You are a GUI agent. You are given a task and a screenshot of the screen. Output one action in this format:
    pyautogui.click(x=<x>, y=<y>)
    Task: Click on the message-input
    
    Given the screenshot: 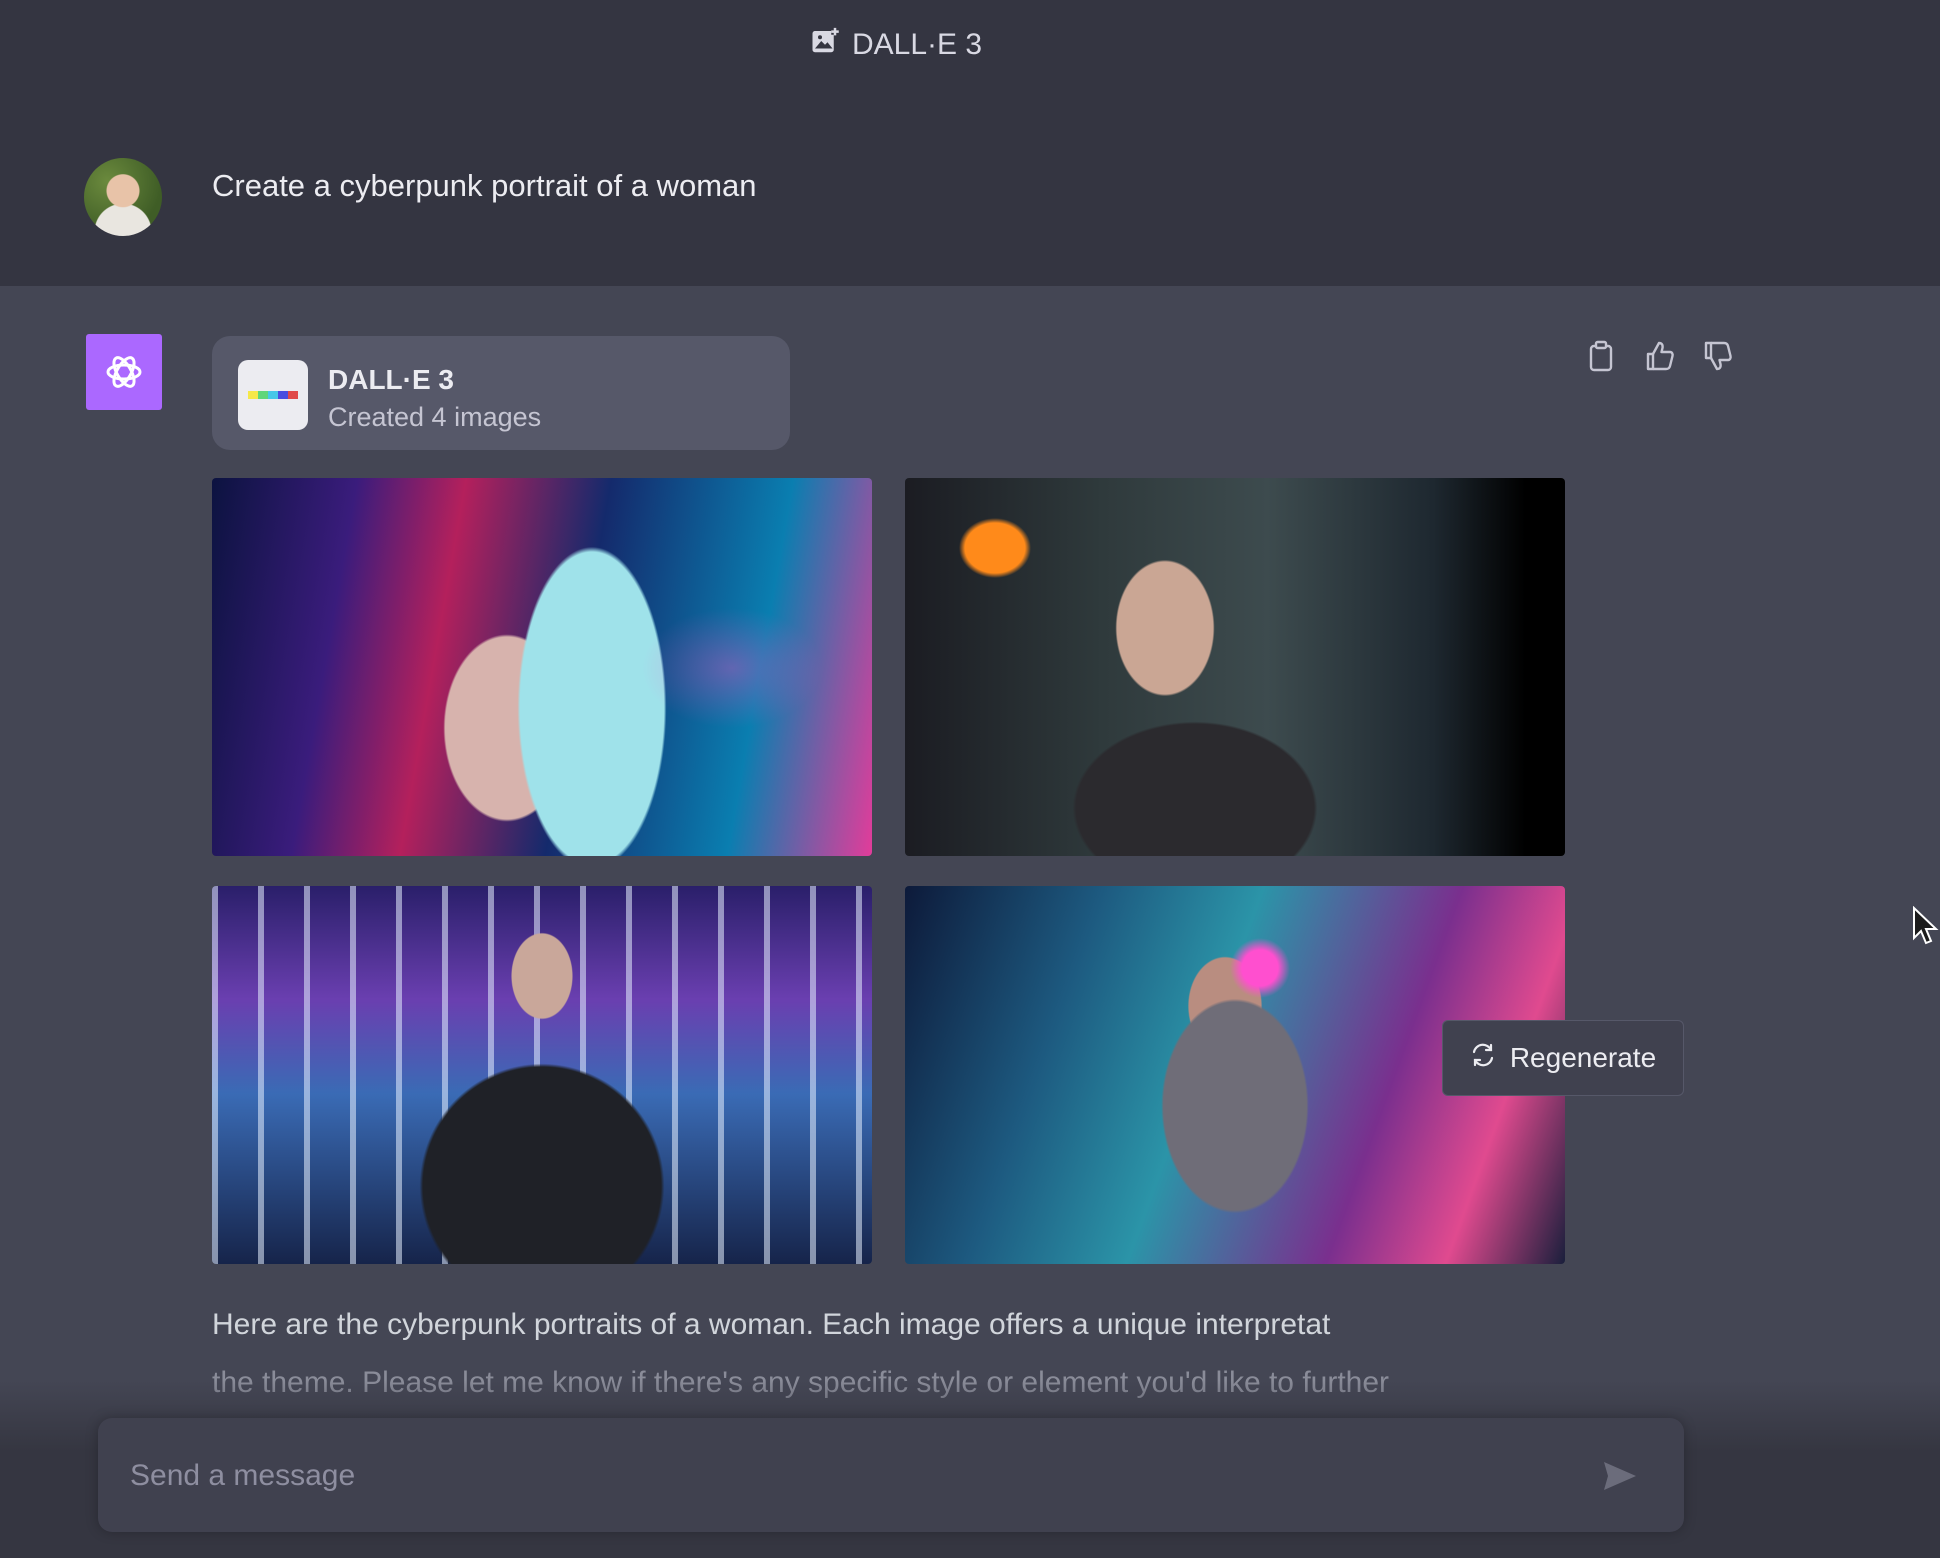 What is the action you would take?
    pyautogui.click(x=850, y=1476)
    